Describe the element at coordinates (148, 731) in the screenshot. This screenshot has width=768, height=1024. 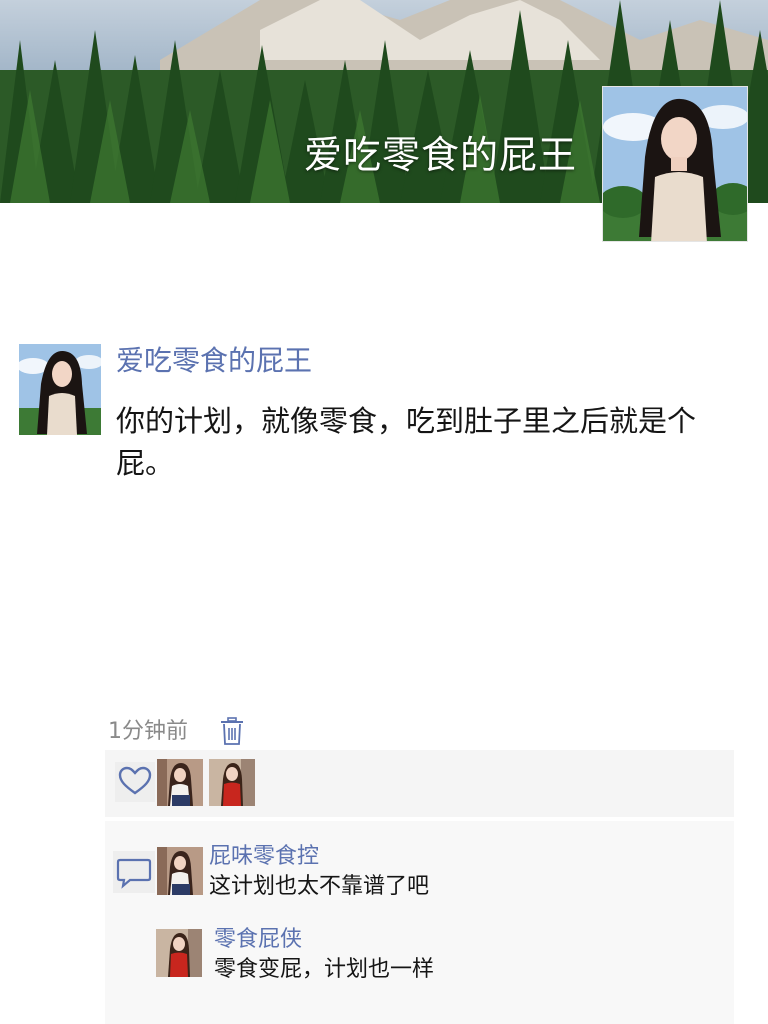
I see `post-timestamp: 1分钟前` at that location.